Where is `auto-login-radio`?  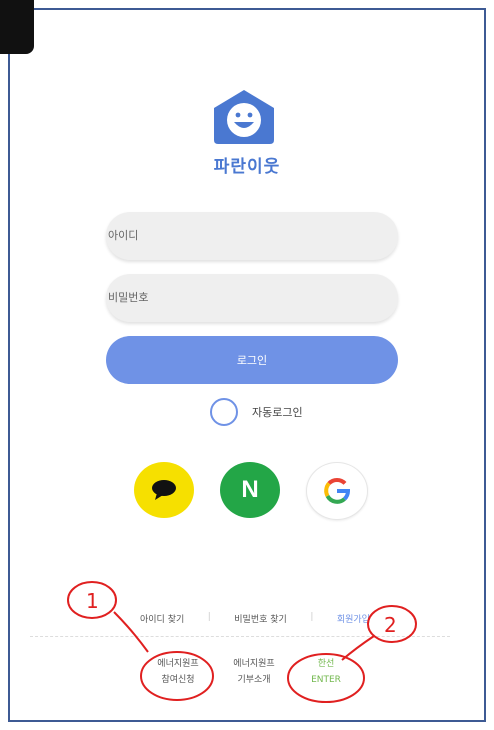 auto-login-radio is located at coordinates (224, 412).